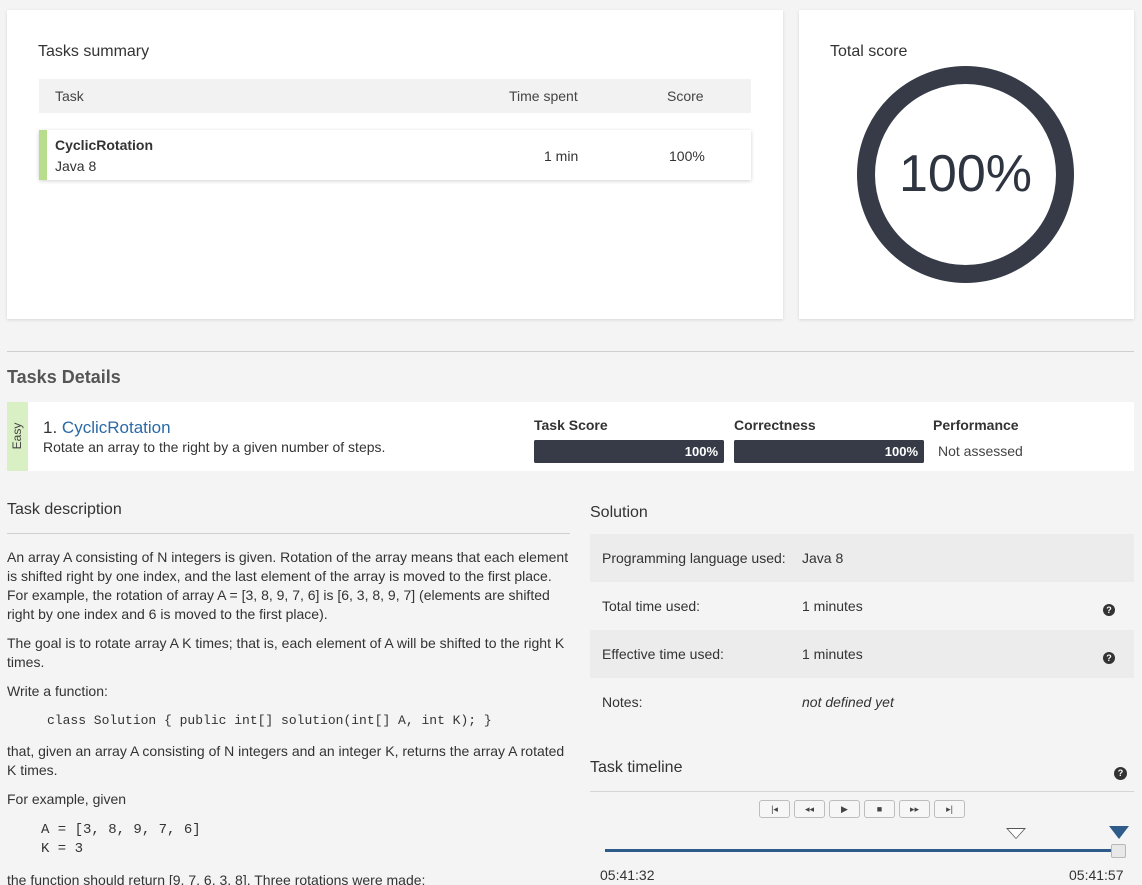  What do you see at coordinates (949, 809) in the screenshot?
I see `last-frame-button: ▸|` at bounding box center [949, 809].